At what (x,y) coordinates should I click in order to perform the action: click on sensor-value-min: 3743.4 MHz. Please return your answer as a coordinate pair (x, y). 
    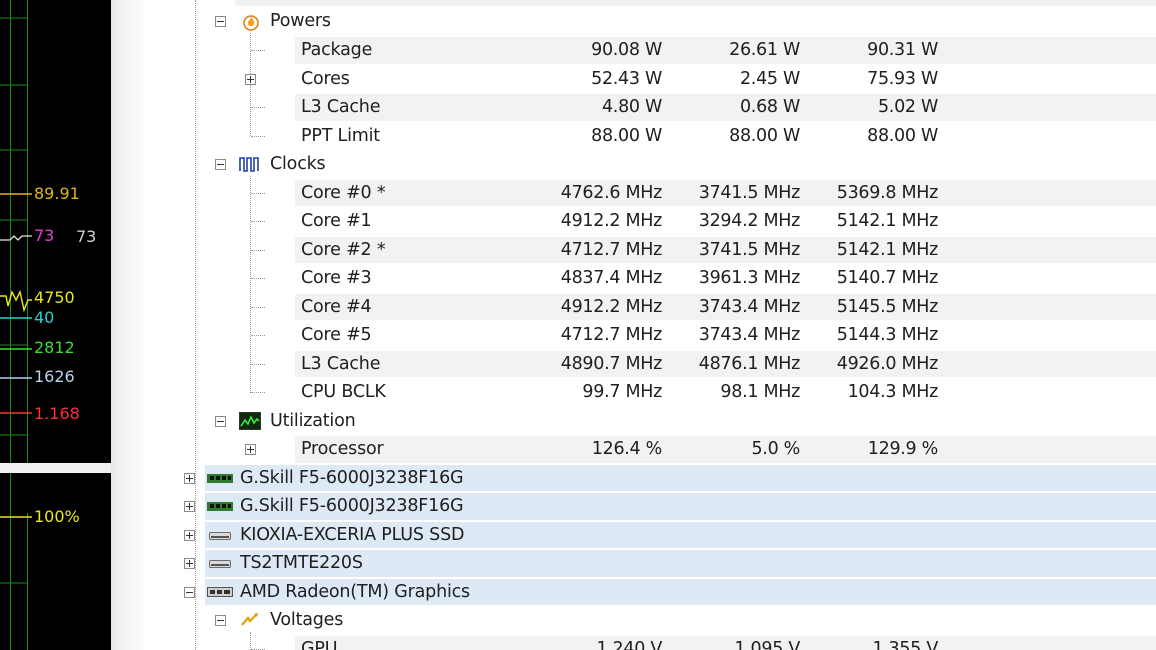
    Looking at the image, I should click on (749, 335).